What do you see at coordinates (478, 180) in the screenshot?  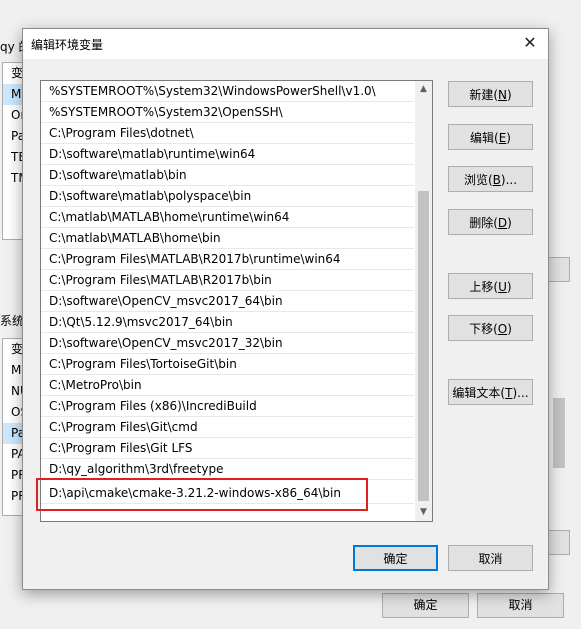 I see `browse-button-label: 浏览(` at bounding box center [478, 180].